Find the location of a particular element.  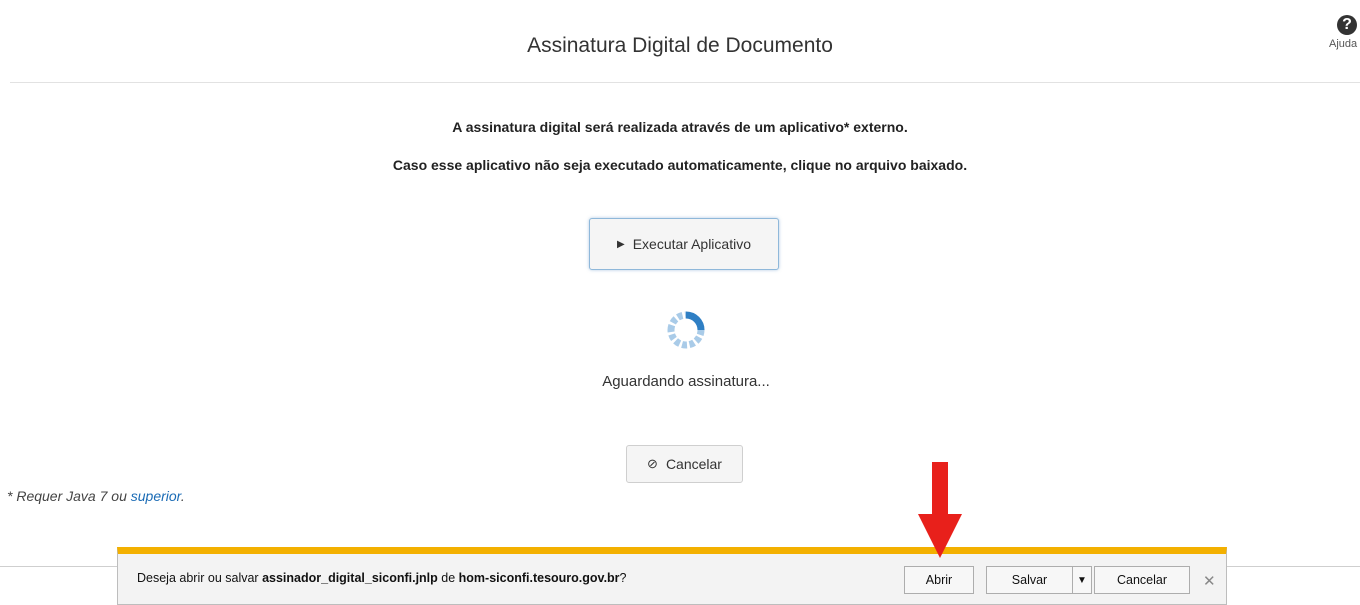

cancel-label: Cancelar is located at coordinates (693, 464).